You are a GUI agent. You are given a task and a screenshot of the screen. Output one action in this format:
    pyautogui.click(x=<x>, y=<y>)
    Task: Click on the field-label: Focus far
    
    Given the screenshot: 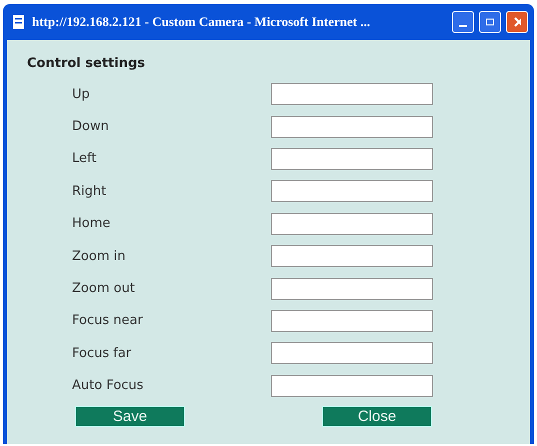 What is the action you would take?
    pyautogui.click(x=101, y=353)
    